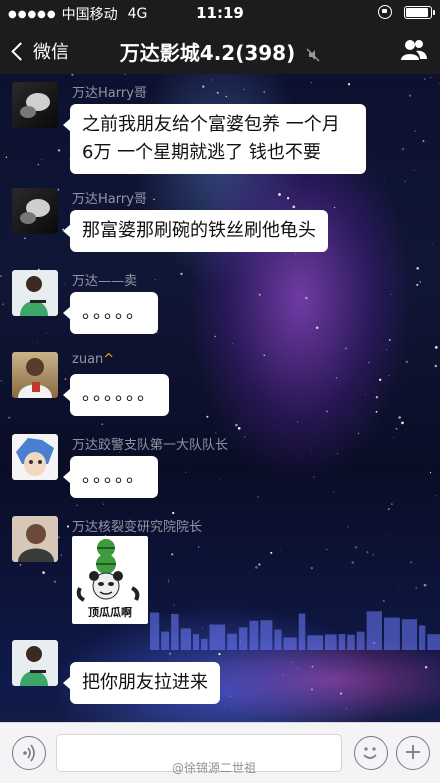 The image size is (440, 783). Describe the element at coordinates (201, 152) in the screenshot. I see `message-line: 6万 一个星期就逃了 钱也不要` at that location.